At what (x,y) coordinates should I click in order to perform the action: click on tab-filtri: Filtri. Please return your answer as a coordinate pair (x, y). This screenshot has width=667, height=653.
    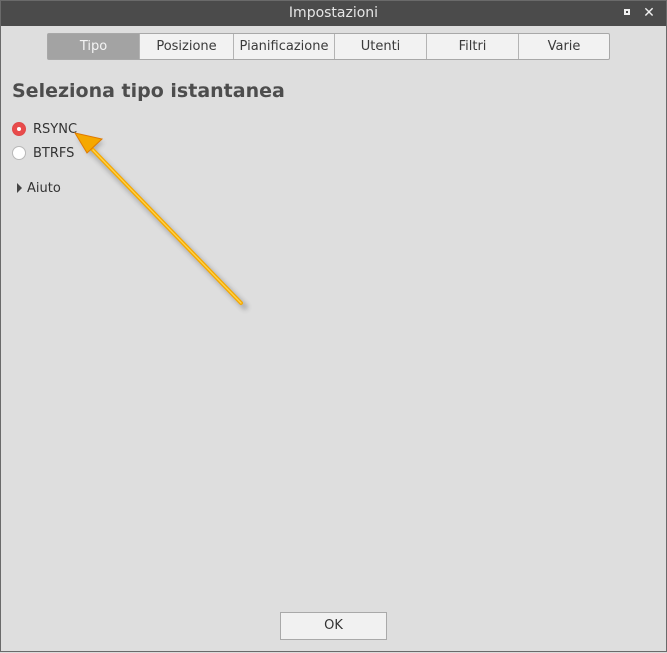
    Looking at the image, I should click on (473, 46).